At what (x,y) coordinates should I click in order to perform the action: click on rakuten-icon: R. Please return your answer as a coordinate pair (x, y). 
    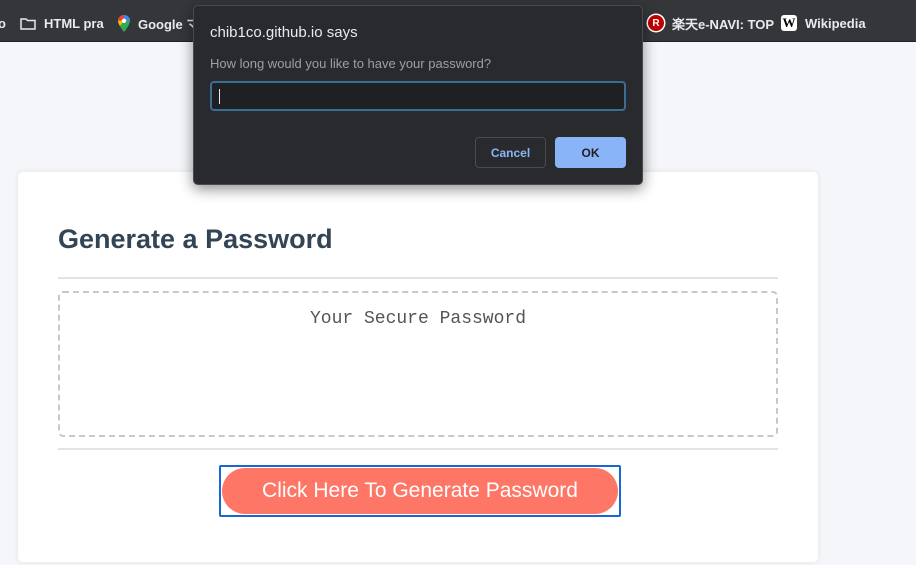
    Looking at the image, I should click on (656, 23).